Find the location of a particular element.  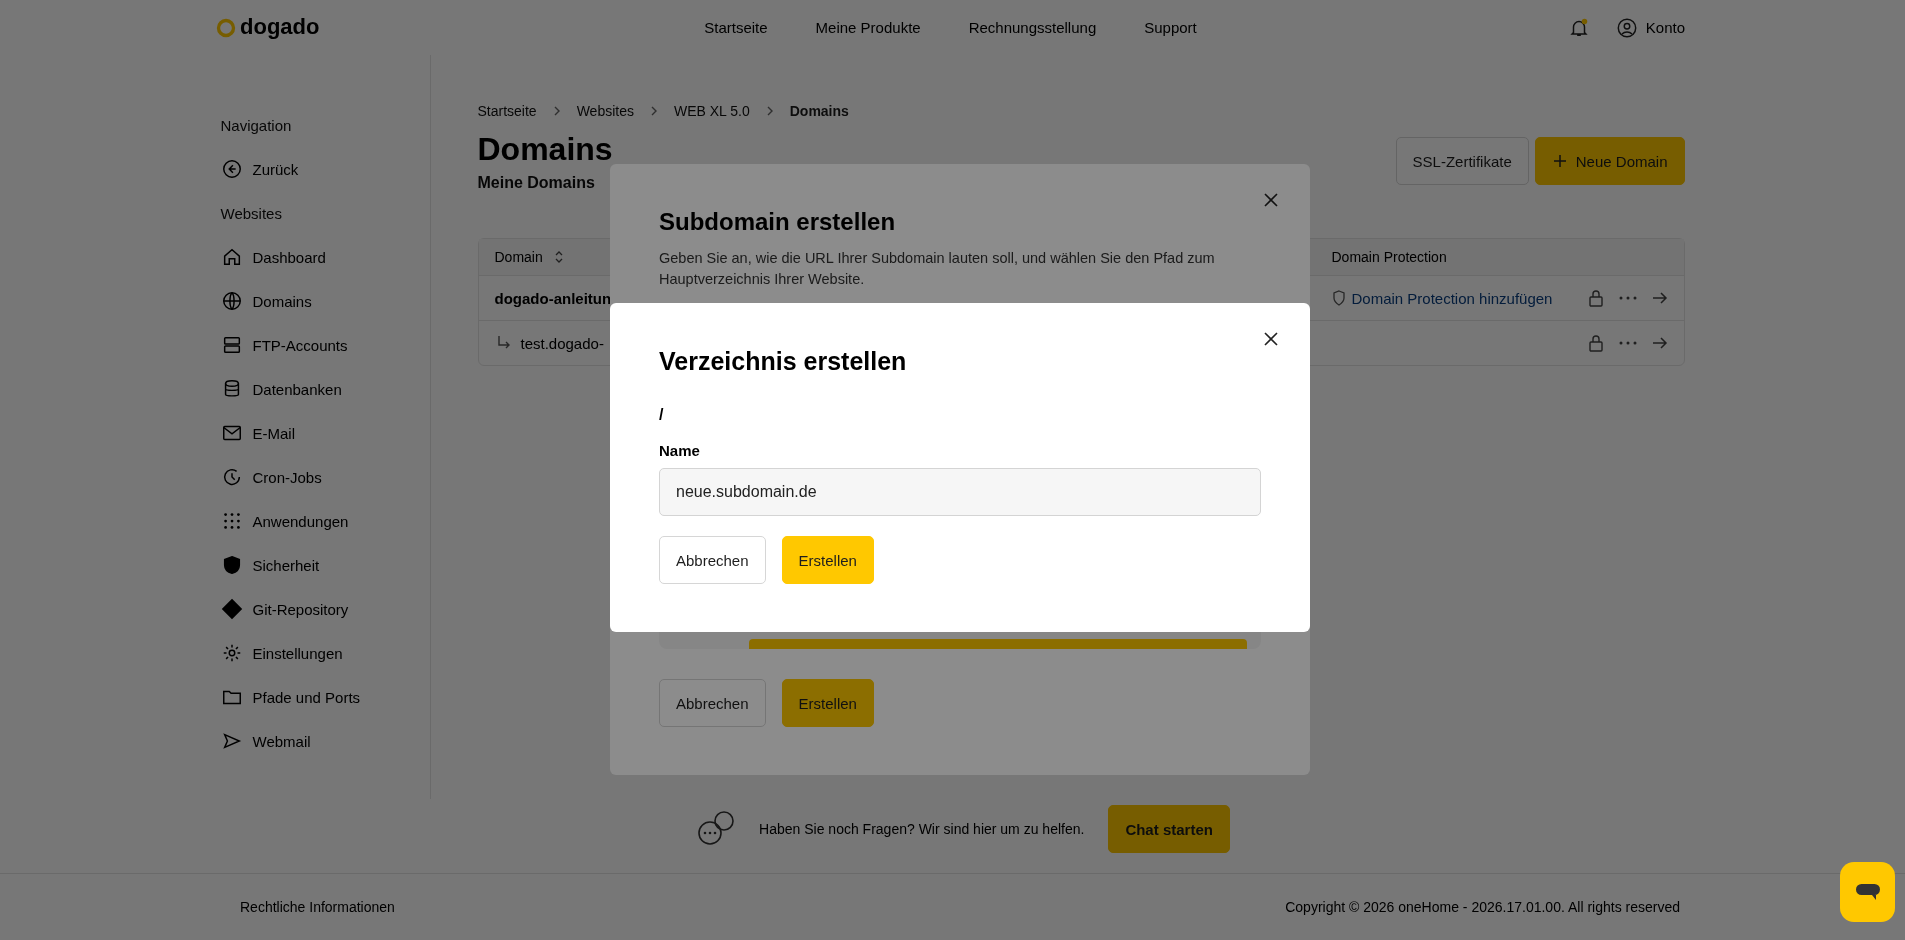

name-input-field: neue.subdomain.de is located at coordinates (960, 492).